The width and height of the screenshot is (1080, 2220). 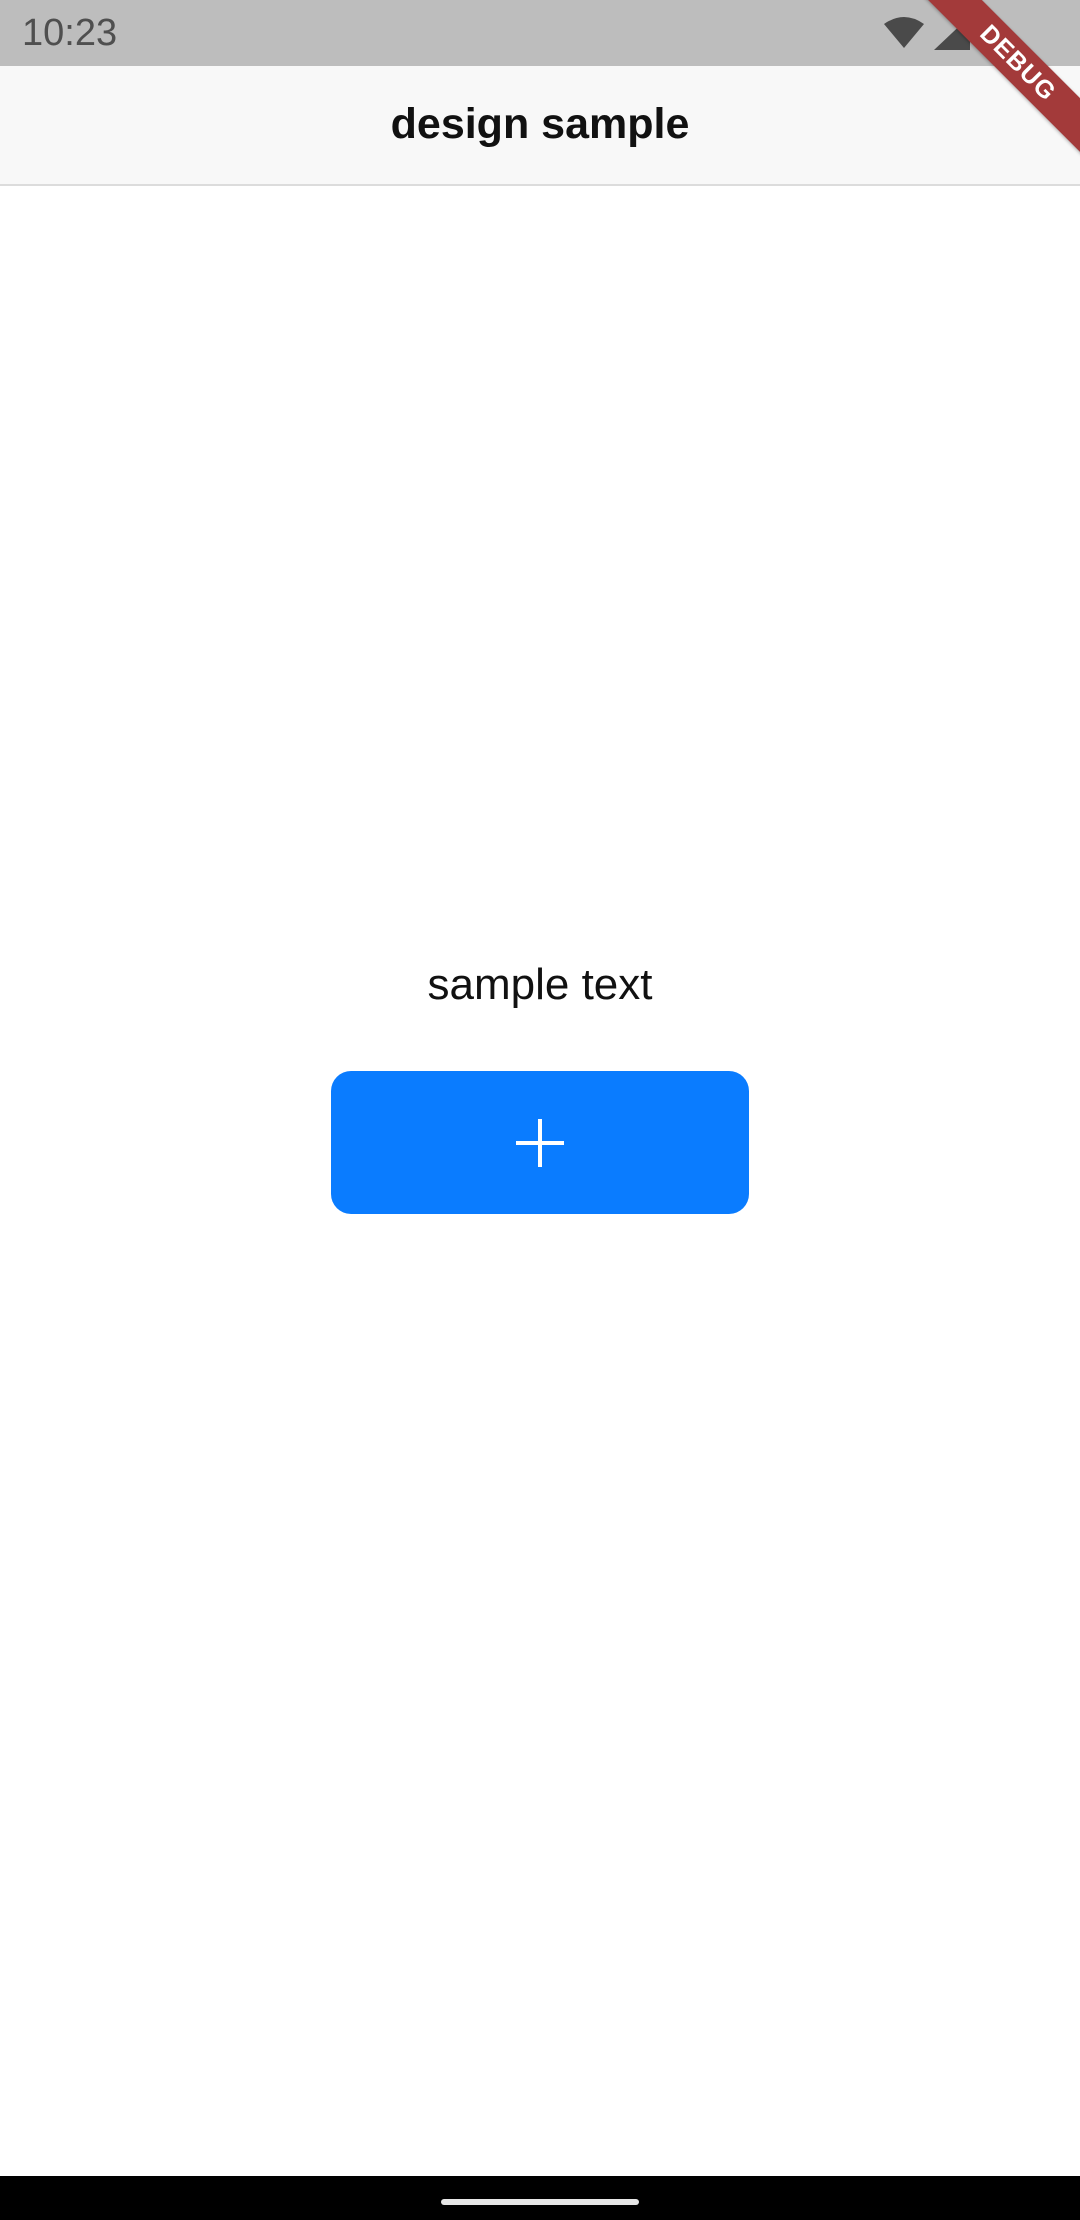 I want to click on status-icons, so click(x=942, y=33).